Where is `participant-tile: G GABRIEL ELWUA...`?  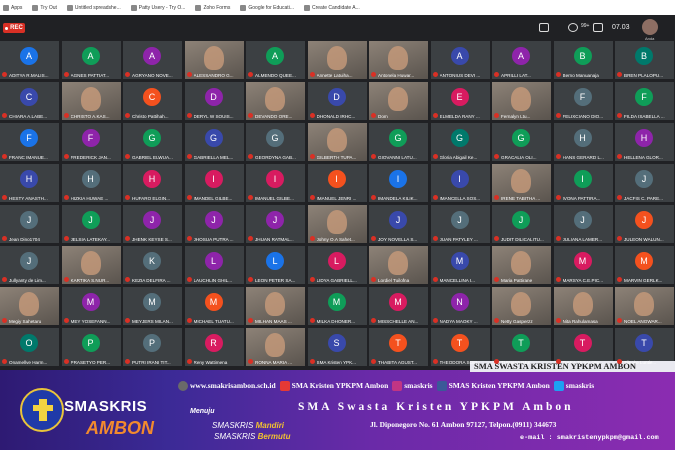
participant-tile: G GABRIEL ELWUA... is located at coordinates (152, 142).